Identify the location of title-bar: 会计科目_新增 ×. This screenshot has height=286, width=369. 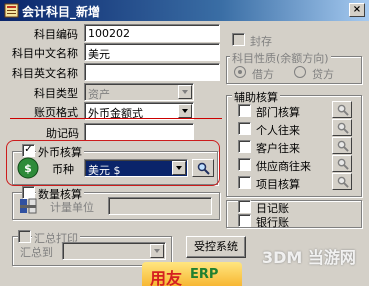
(184, 10).